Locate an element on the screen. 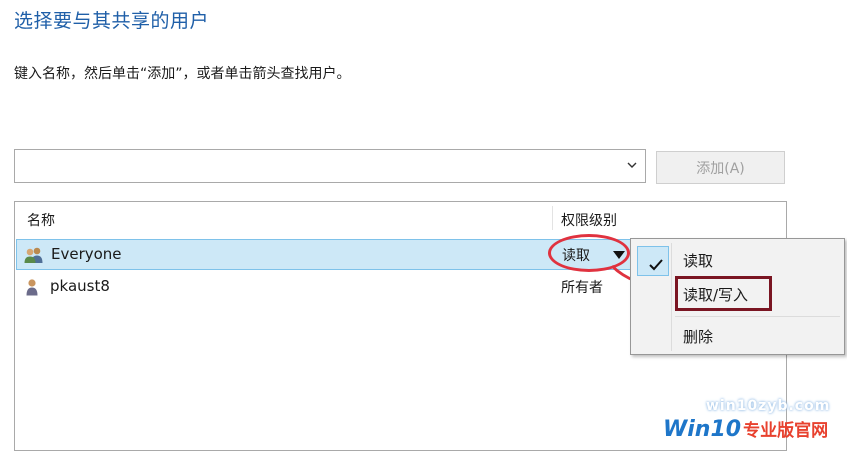 Image resolution: width=847 pixels, height=451 pixels. watermark-url: win10zyb.com is located at coordinates (768, 406).